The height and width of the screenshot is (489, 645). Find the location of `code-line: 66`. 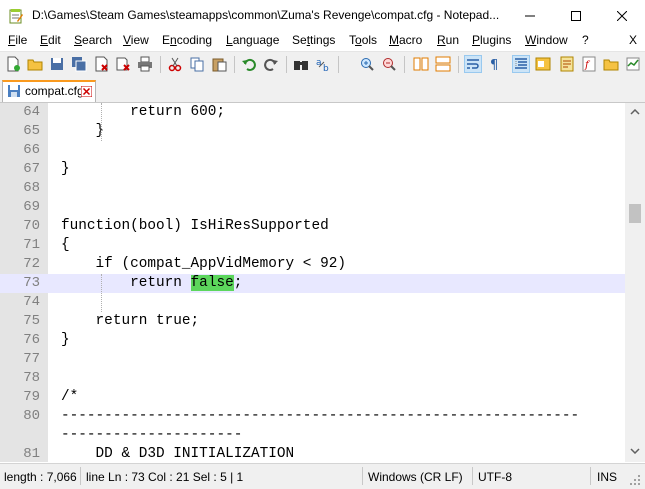

code-line: 66 is located at coordinates (312, 150).